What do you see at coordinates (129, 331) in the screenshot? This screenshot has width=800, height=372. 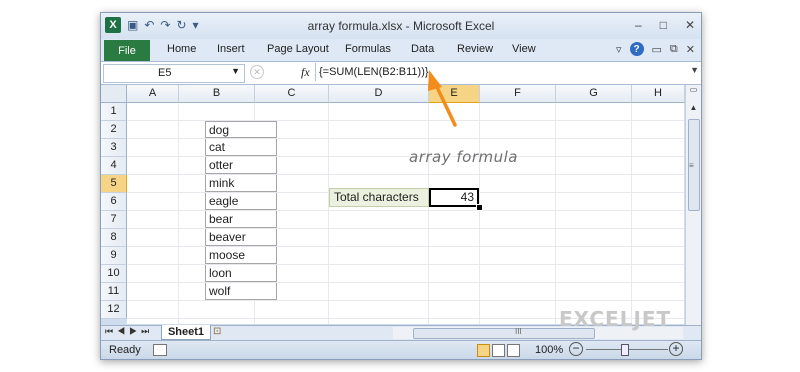 I see `sheet-navigation-icons: ⏮◀▶⏭` at bounding box center [129, 331].